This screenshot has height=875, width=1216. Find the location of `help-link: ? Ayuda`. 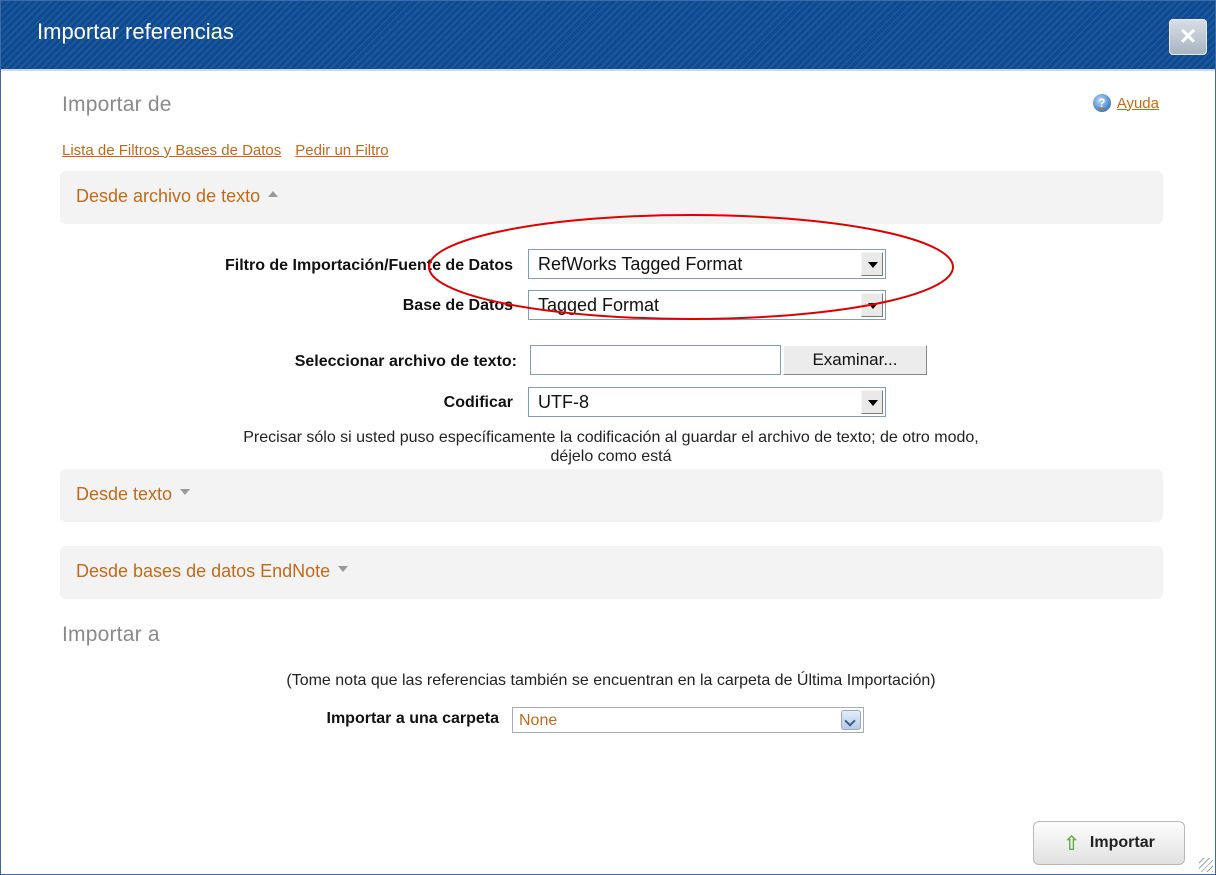

help-link: ? Ayuda is located at coordinates (1125, 103).